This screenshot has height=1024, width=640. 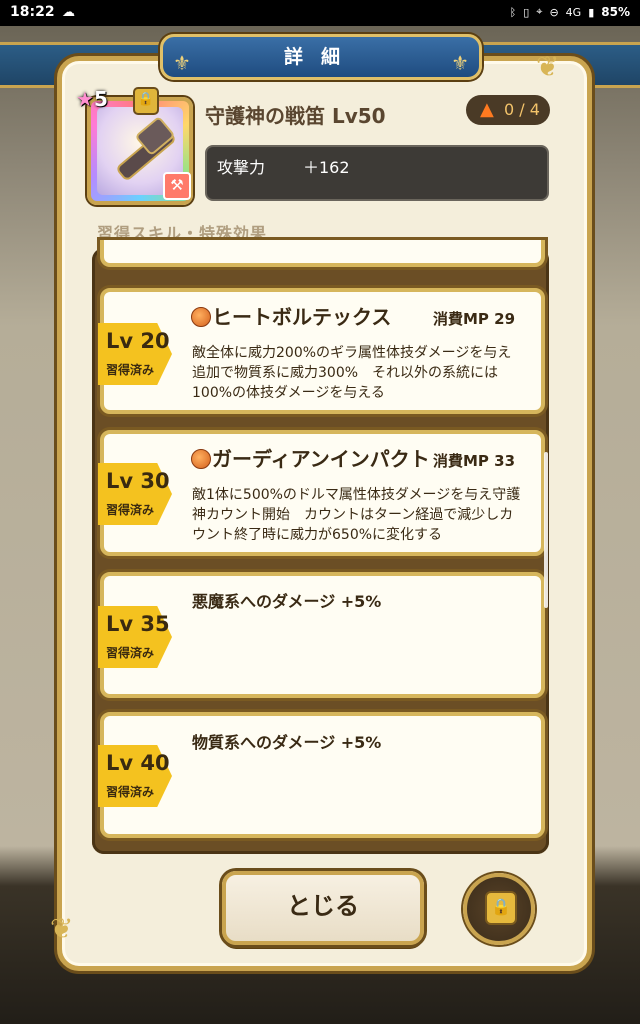 I want to click on level-tag: Lv 30 習得済み, so click(x=139, y=494).